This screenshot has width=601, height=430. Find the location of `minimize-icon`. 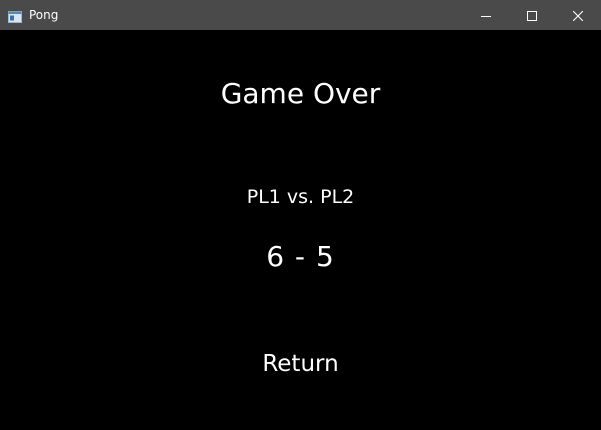

minimize-icon is located at coordinates (486, 15).